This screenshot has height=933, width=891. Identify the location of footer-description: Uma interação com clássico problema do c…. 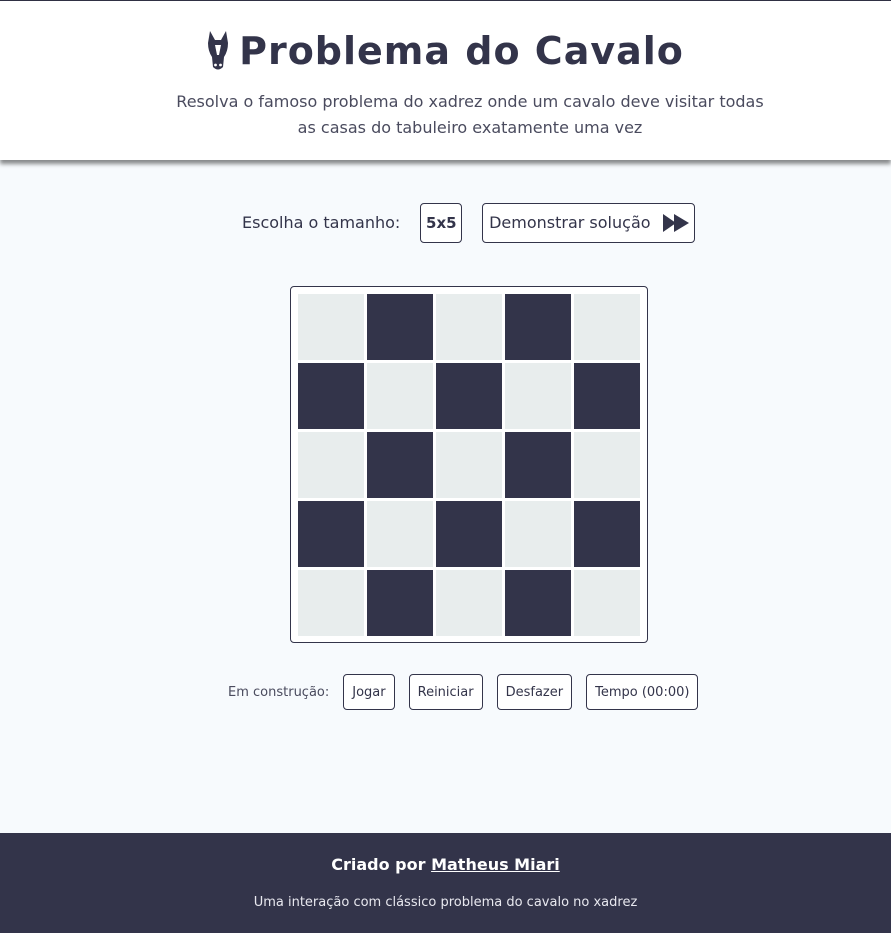
(445, 902).